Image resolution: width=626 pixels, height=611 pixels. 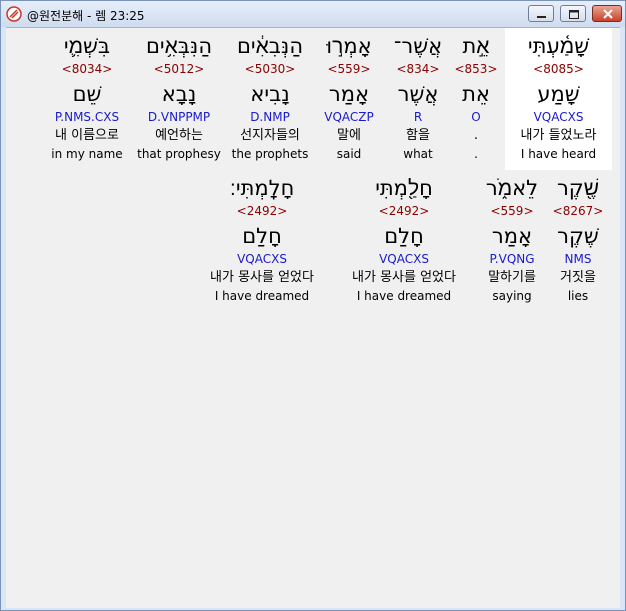 What do you see at coordinates (476, 135) in the screenshot?
I see `korean-gloss: .` at bounding box center [476, 135].